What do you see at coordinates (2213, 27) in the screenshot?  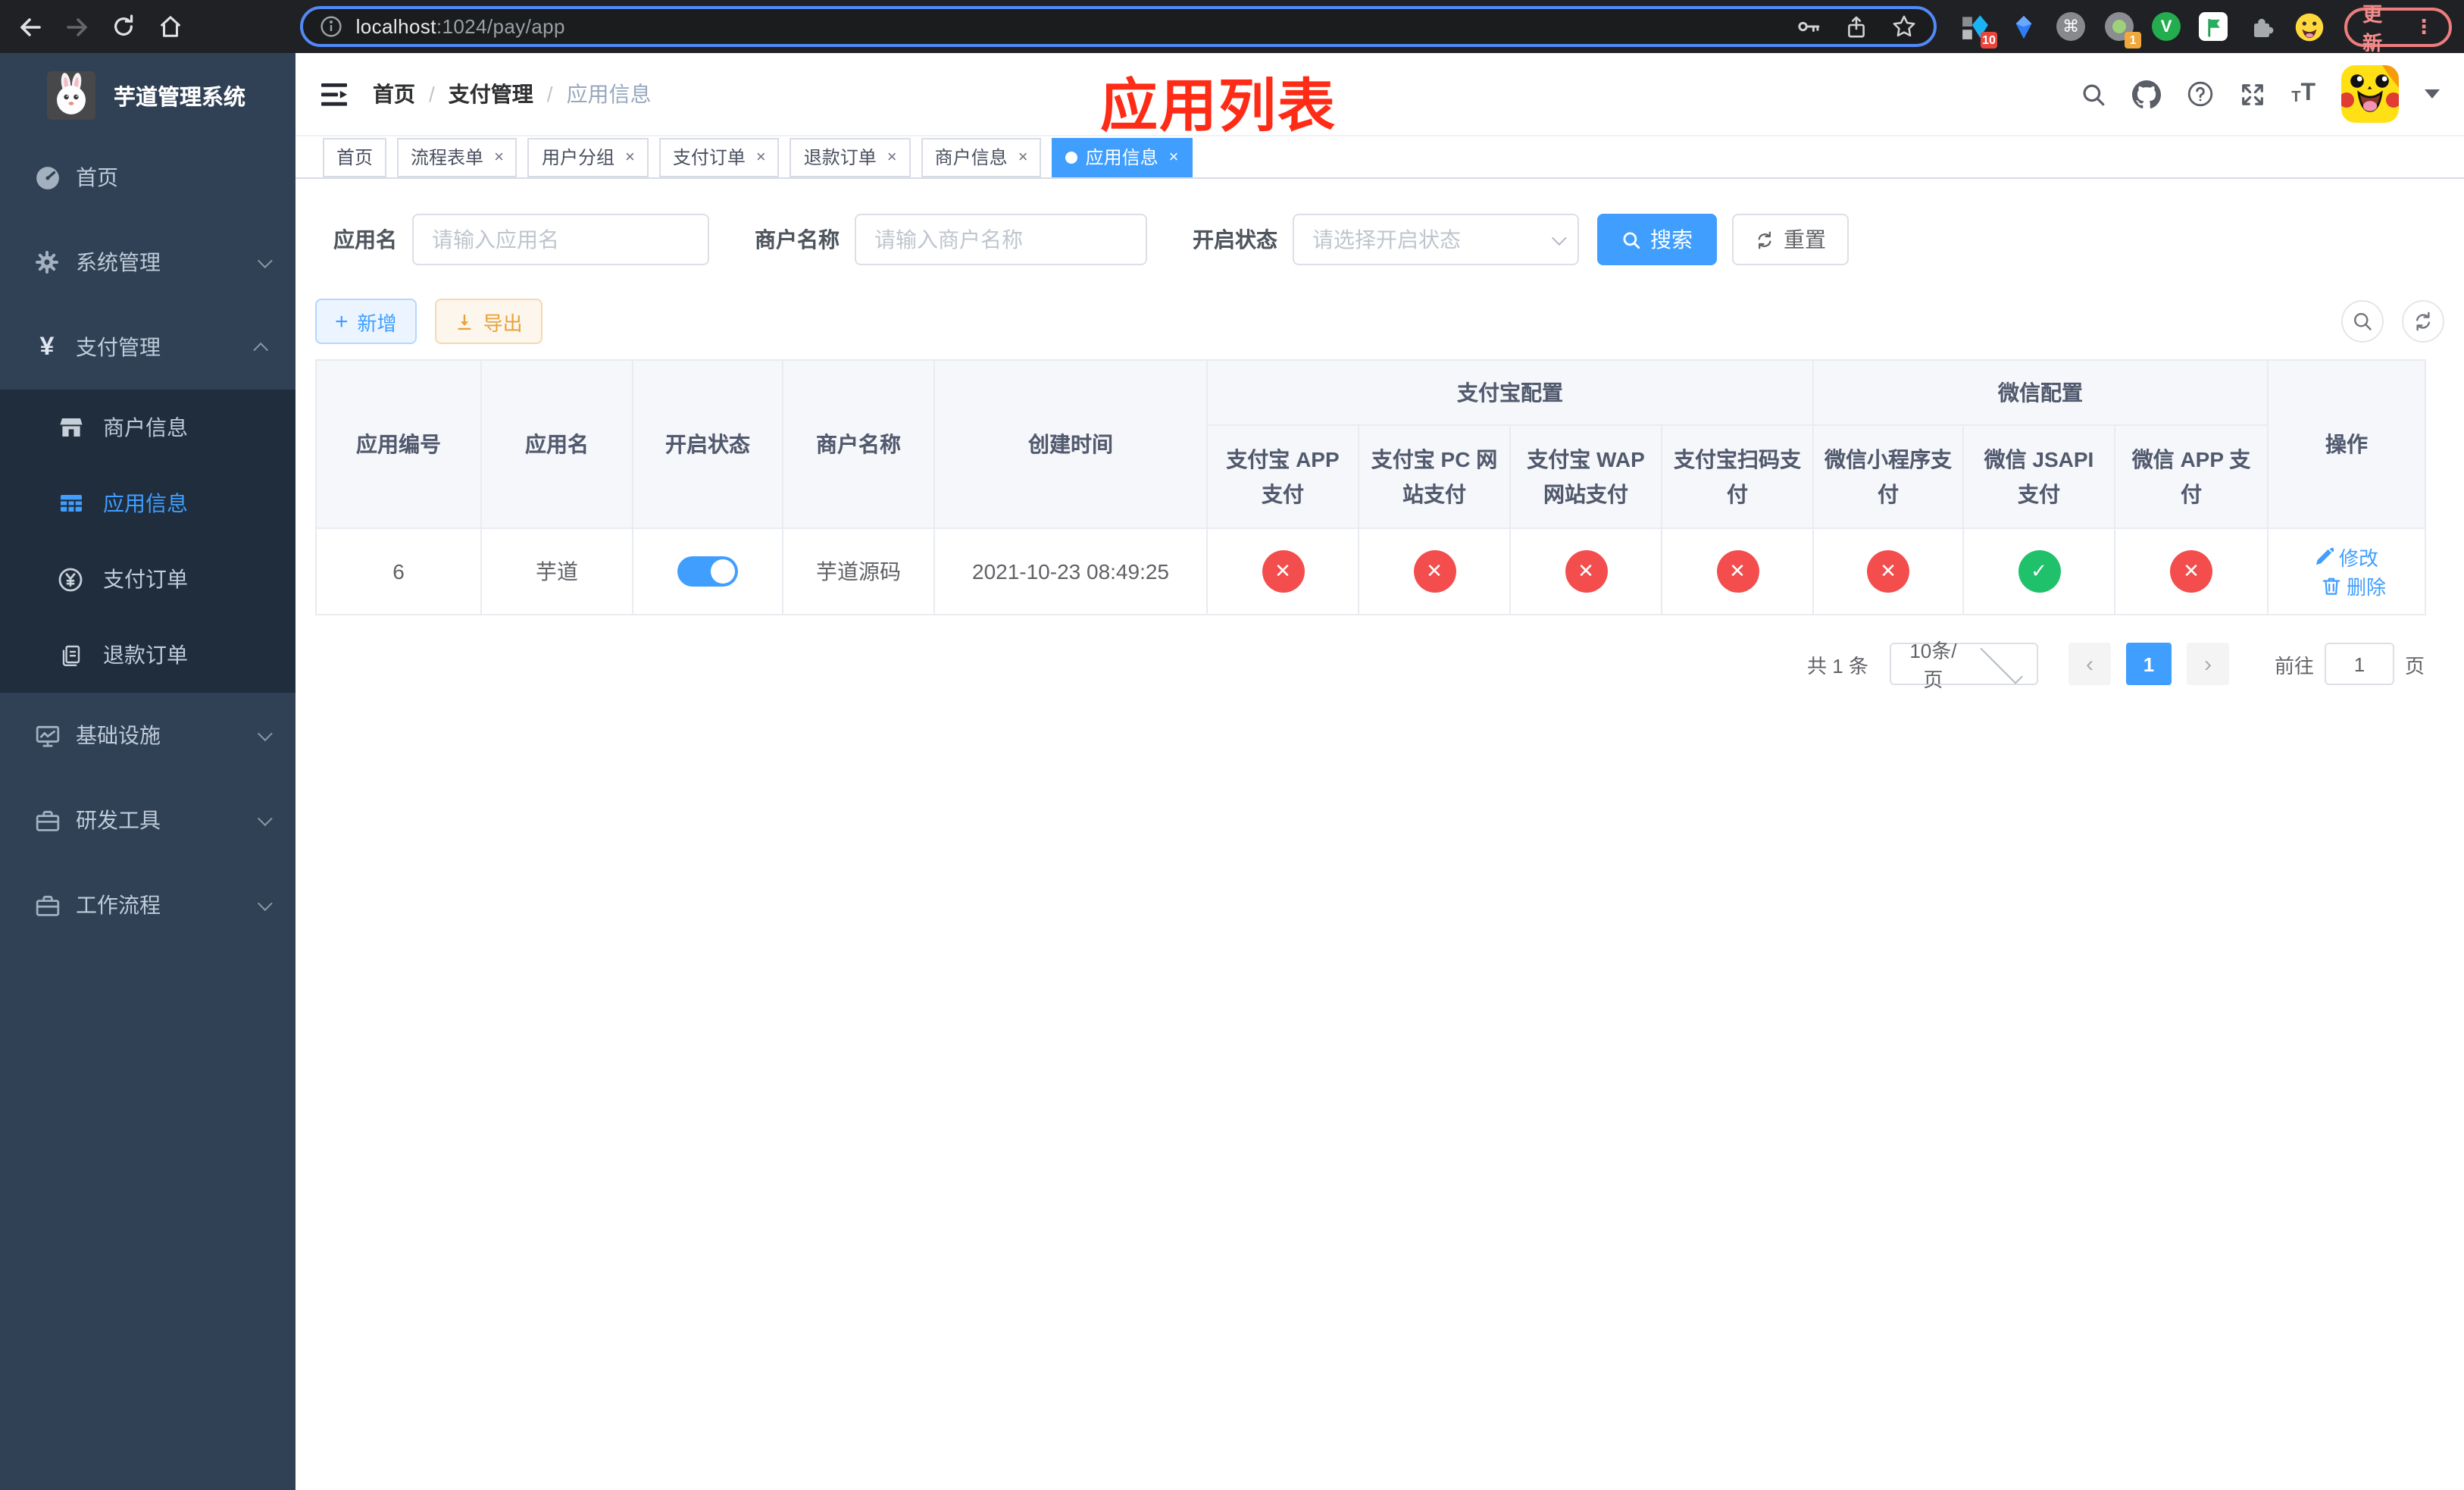 I see `extension-flag-icon` at bounding box center [2213, 27].